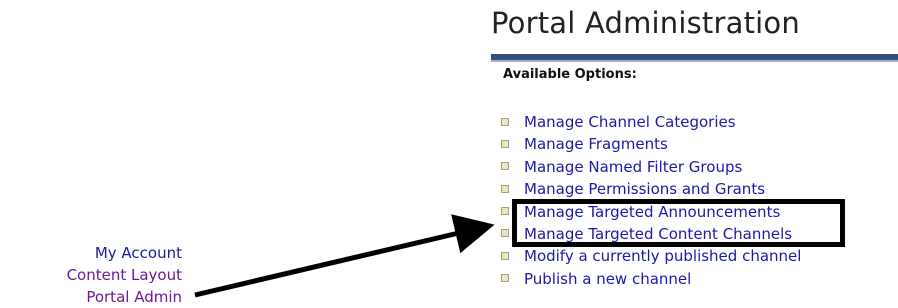 The width and height of the screenshot is (898, 308). Describe the element at coordinates (344, 256) in the screenshot. I see `annotation-arrow-icon` at that location.